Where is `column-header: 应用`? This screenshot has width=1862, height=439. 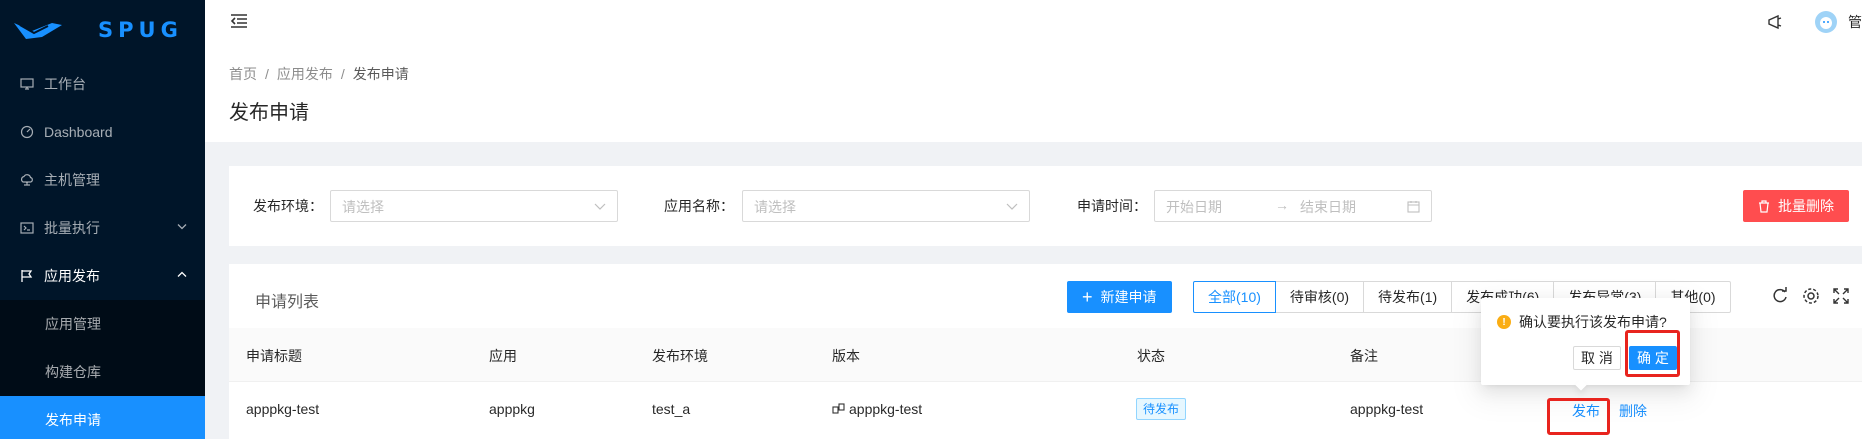
column-header: 应用 is located at coordinates (503, 356).